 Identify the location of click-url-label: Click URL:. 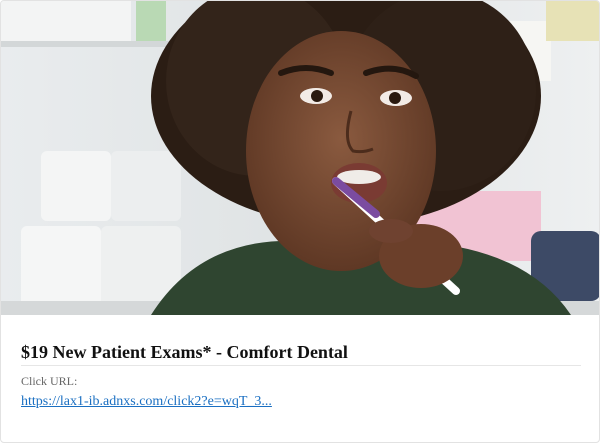
(49, 381).